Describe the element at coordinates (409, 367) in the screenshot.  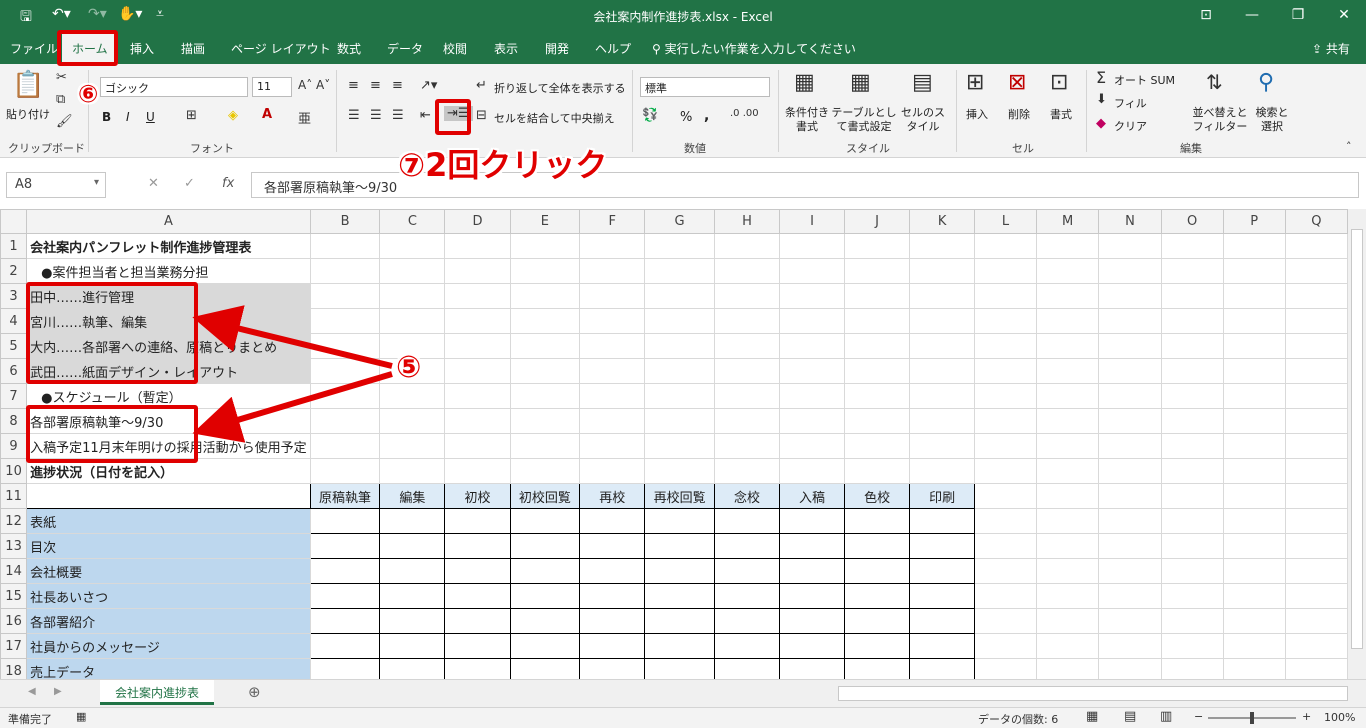
I see `step5-label: ⑤` at that location.